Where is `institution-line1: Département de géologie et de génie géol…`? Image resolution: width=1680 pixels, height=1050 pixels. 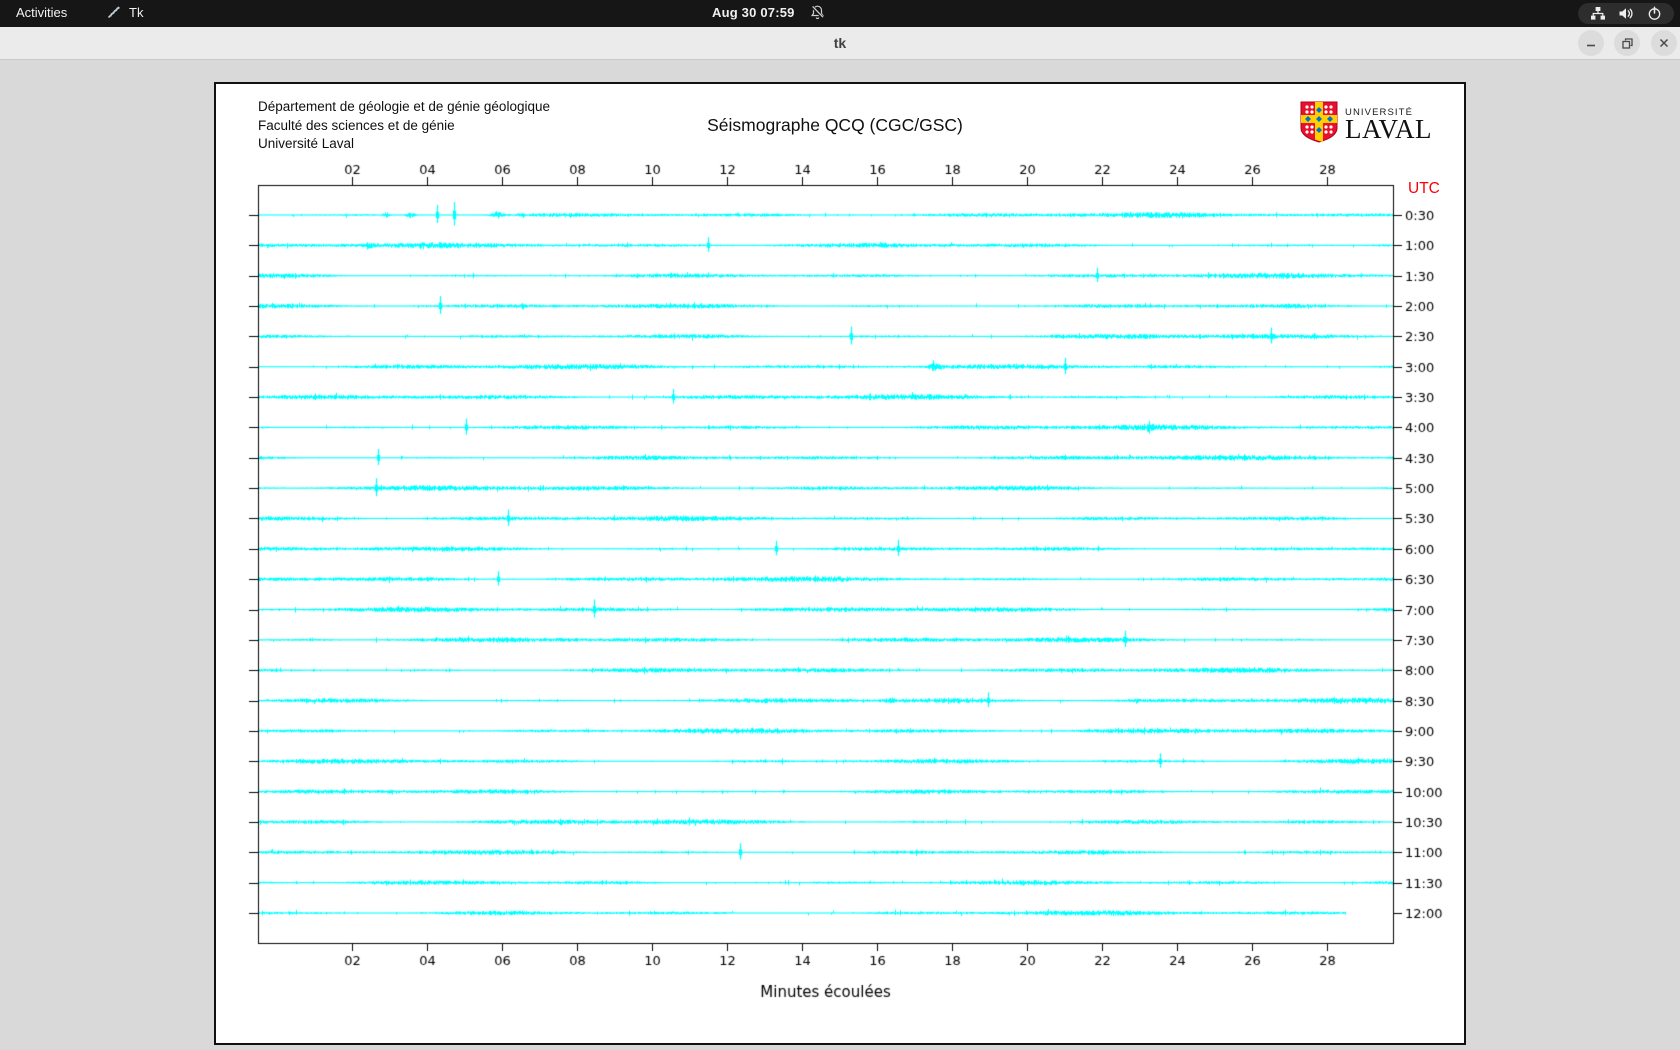 institution-line1: Département de géologie et de génie géol… is located at coordinates (404, 106).